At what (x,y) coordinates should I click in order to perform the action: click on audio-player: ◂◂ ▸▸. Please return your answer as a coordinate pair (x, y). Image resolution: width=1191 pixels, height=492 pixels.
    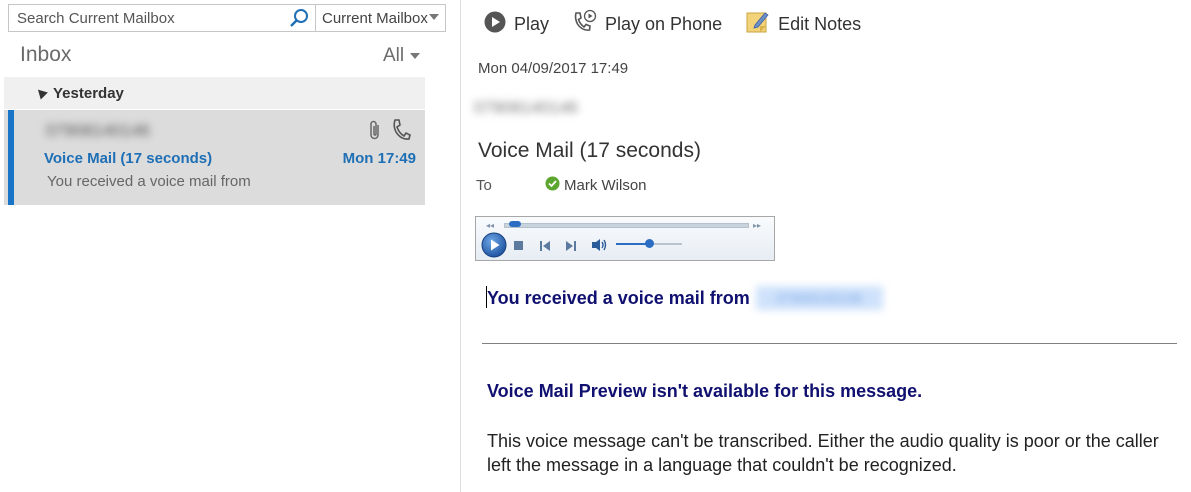
    Looking at the image, I should click on (625, 238).